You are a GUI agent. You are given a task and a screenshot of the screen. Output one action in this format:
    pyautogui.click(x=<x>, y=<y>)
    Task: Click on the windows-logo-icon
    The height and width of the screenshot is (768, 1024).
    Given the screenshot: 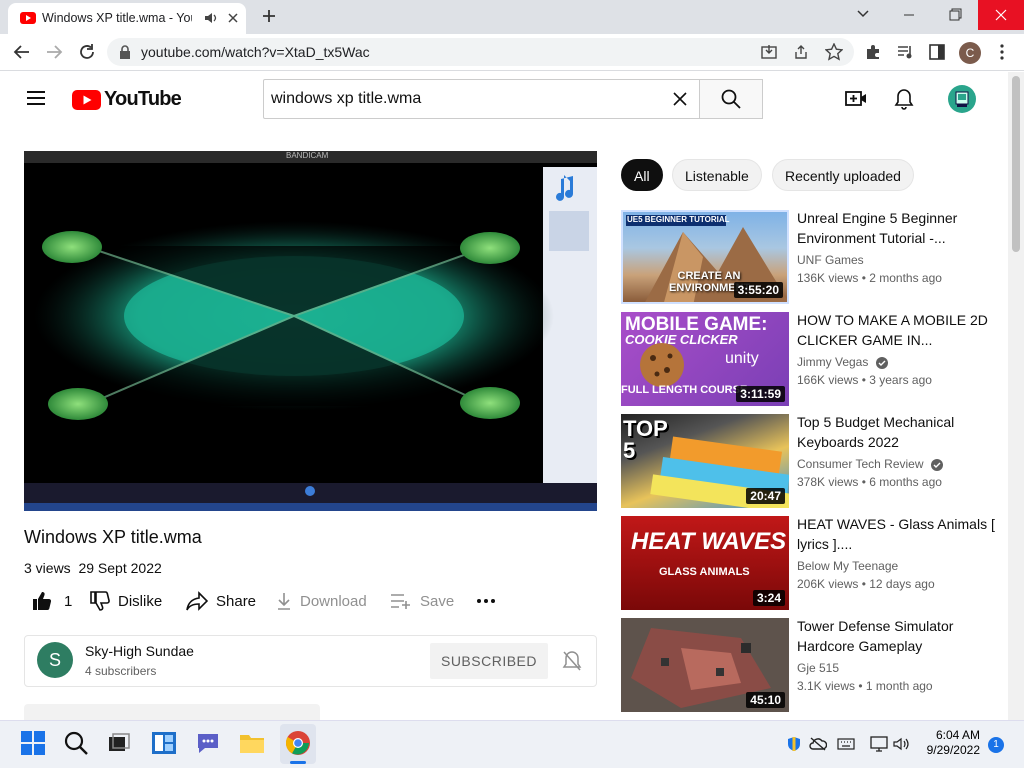 What is the action you would take?
    pyautogui.click(x=33, y=743)
    